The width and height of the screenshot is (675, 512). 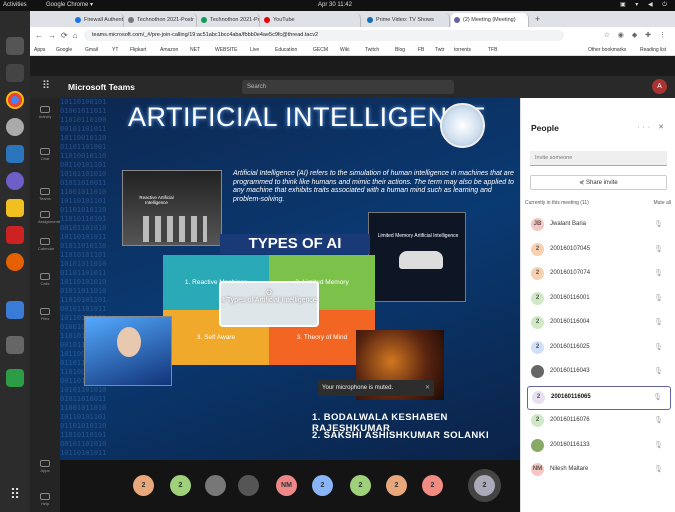 What do you see at coordinates (91, 50) in the screenshot?
I see `bookmark-2: Gmail` at bounding box center [91, 50].